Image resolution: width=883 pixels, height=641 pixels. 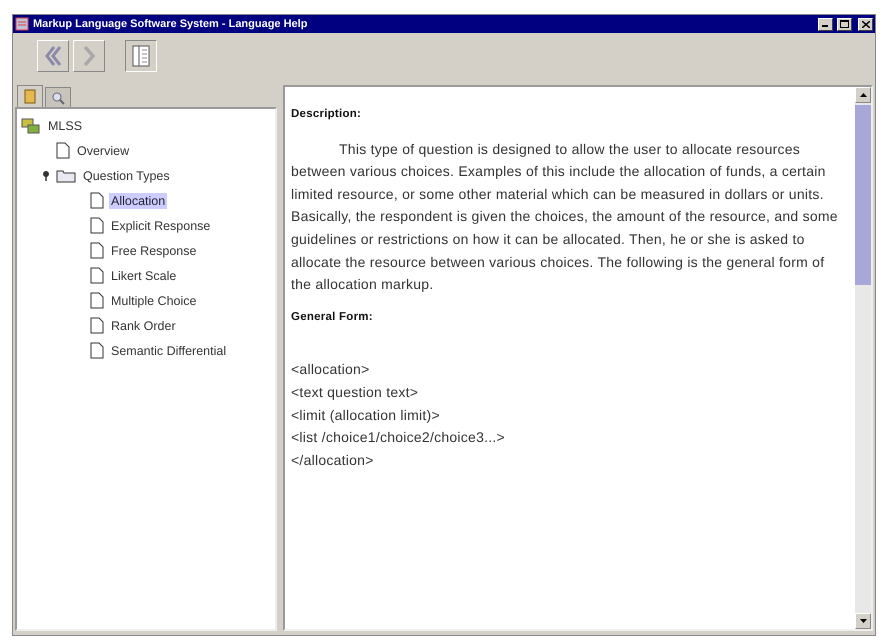 I want to click on scroll-up-icon, so click(x=863, y=95).